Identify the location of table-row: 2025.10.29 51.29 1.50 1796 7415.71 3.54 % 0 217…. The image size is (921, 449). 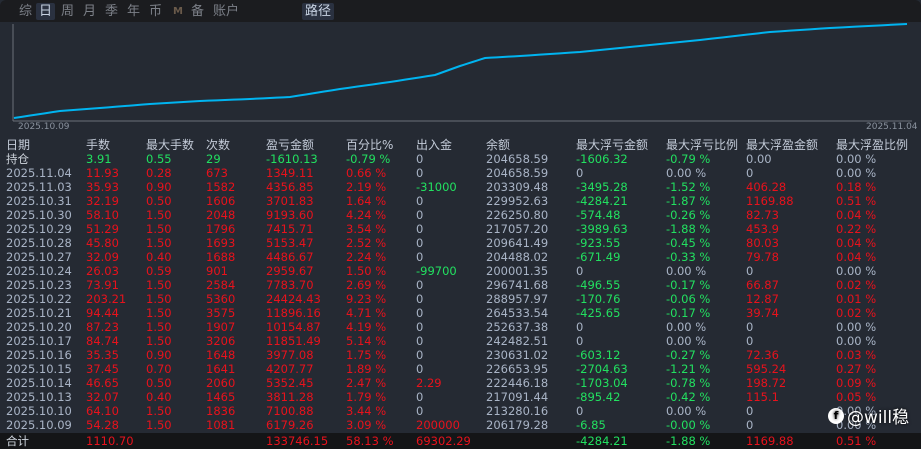
(460, 229).